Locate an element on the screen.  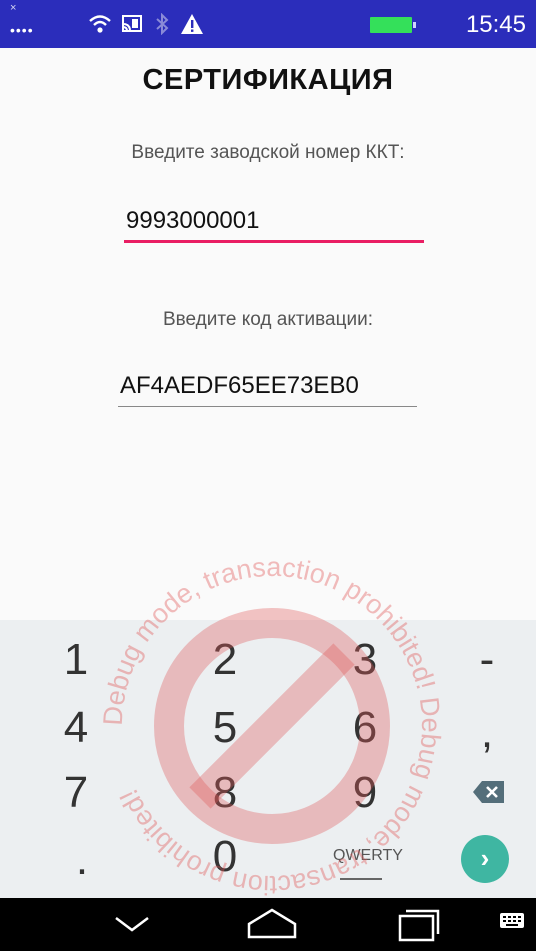
cast-icon is located at coordinates (132, 23).